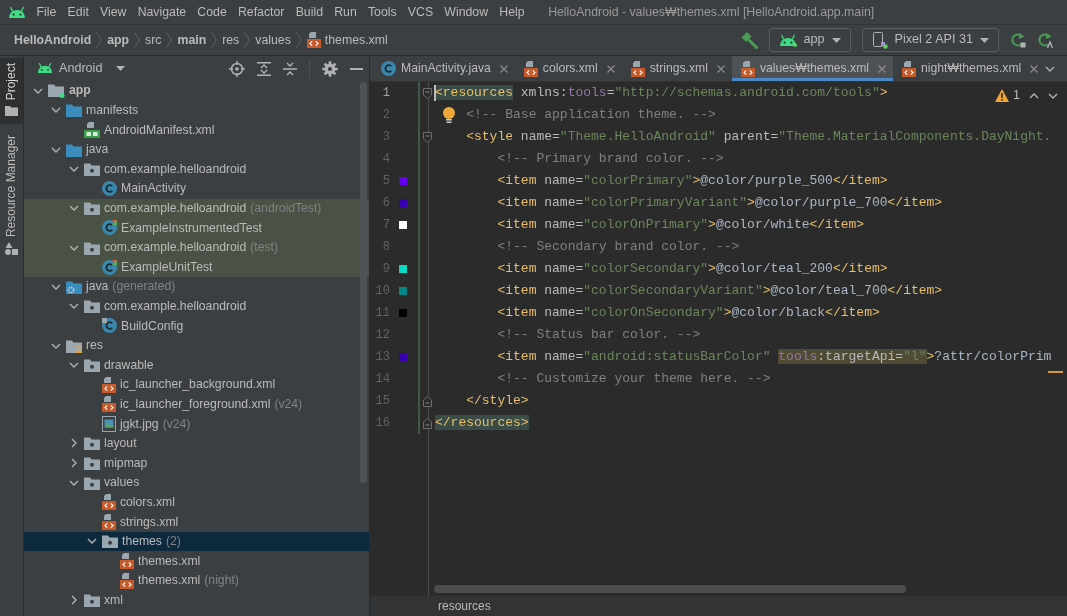  Describe the element at coordinates (443, 68) in the screenshot. I see `editor-tab: MainActivity.java` at that location.